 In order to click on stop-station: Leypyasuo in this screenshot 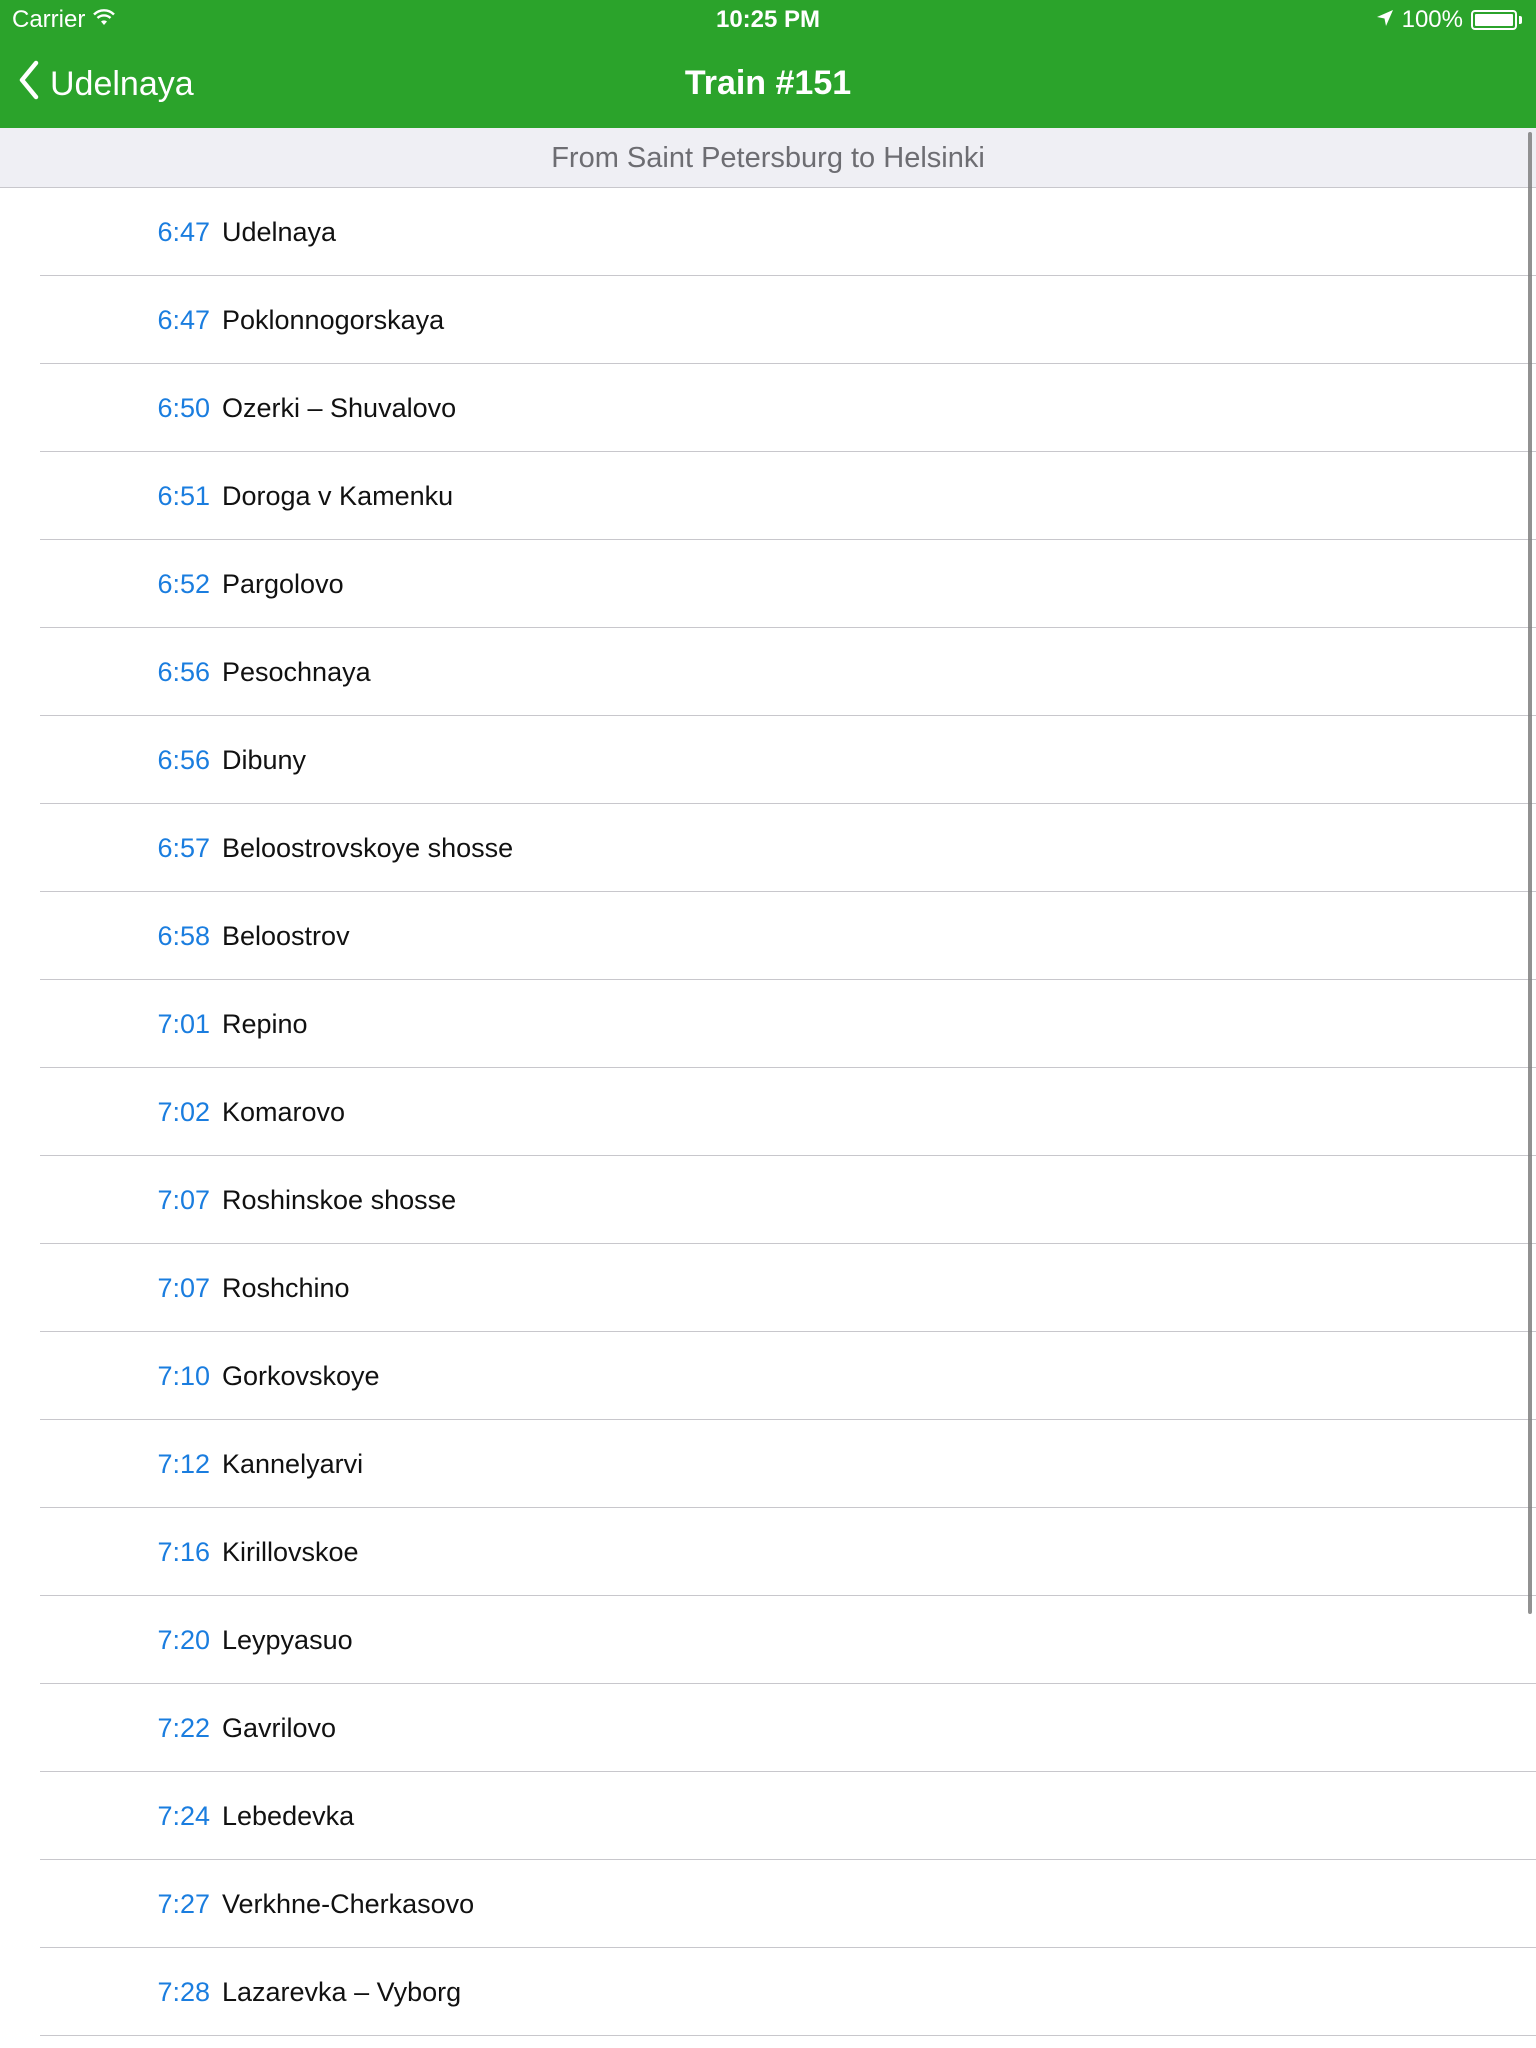, I will do `click(287, 1639)`.